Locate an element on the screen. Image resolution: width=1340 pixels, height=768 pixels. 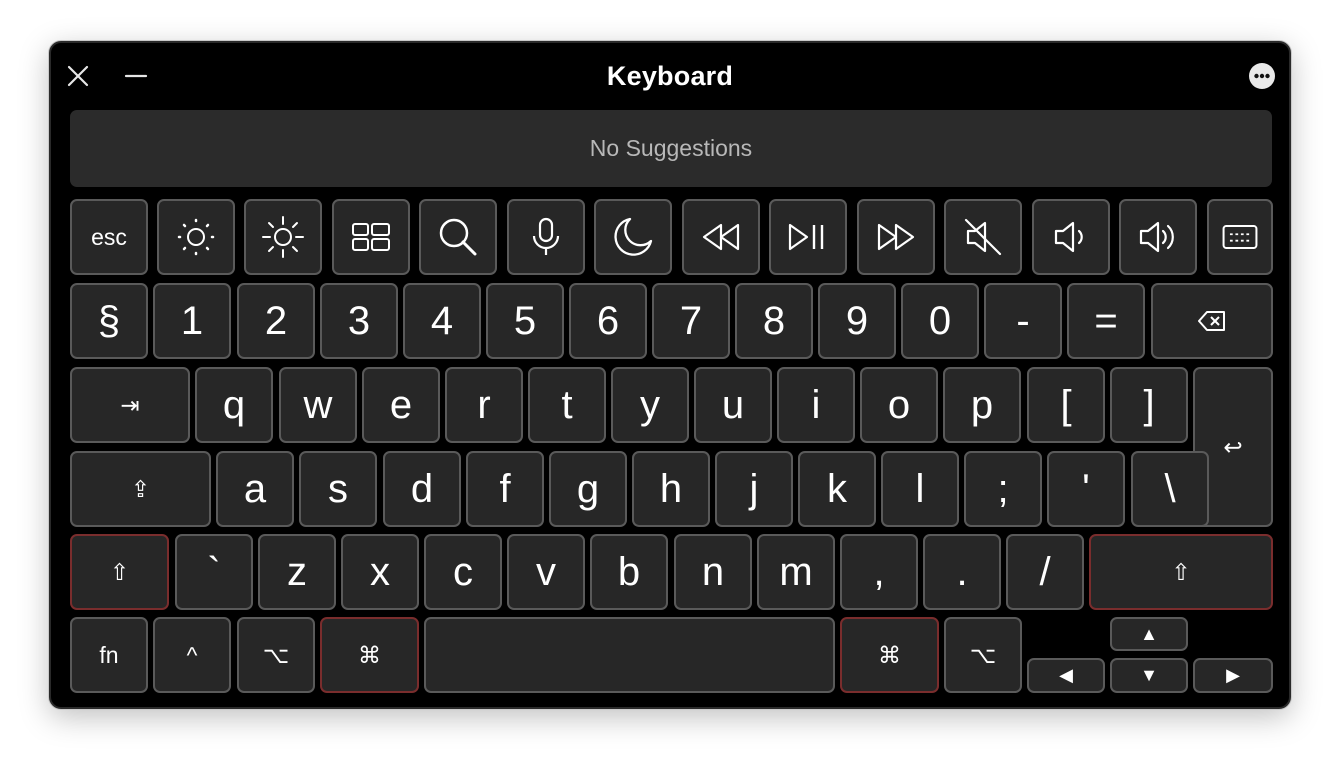
key-caps-lock: ⇪ is located at coordinates (140, 489).